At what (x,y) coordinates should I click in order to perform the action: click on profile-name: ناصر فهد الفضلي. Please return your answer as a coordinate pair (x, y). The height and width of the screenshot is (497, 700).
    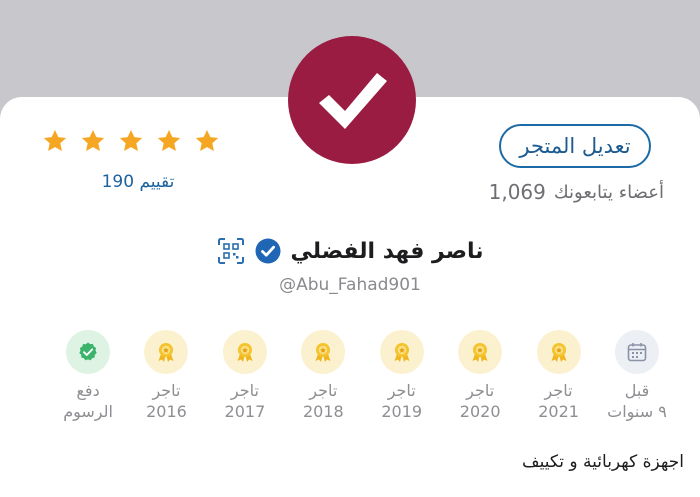
    Looking at the image, I should click on (387, 251).